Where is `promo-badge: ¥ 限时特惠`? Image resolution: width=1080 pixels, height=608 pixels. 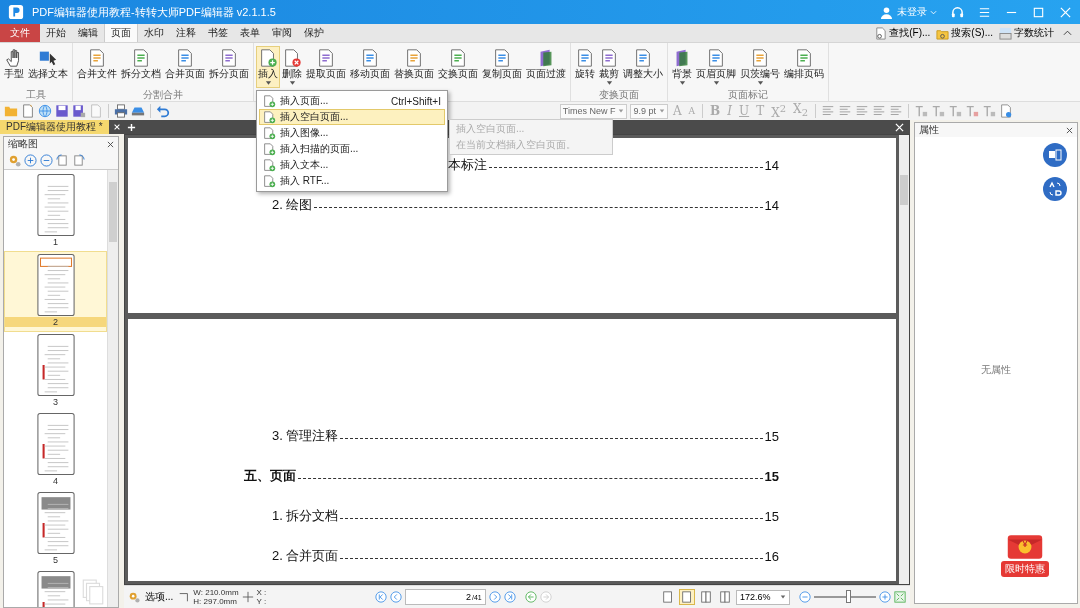
promo-badge: ¥ 限时特惠 is located at coordinates (1025, 556).